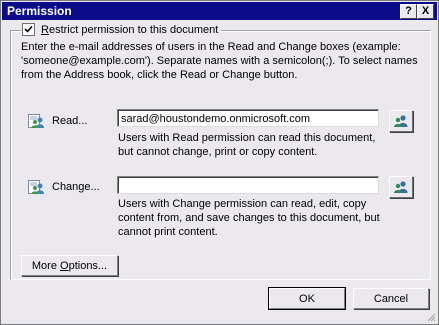 This screenshot has width=439, height=325. I want to click on restrict-permission-checkbox-row: Restrict permission to this document, so click(121, 29).